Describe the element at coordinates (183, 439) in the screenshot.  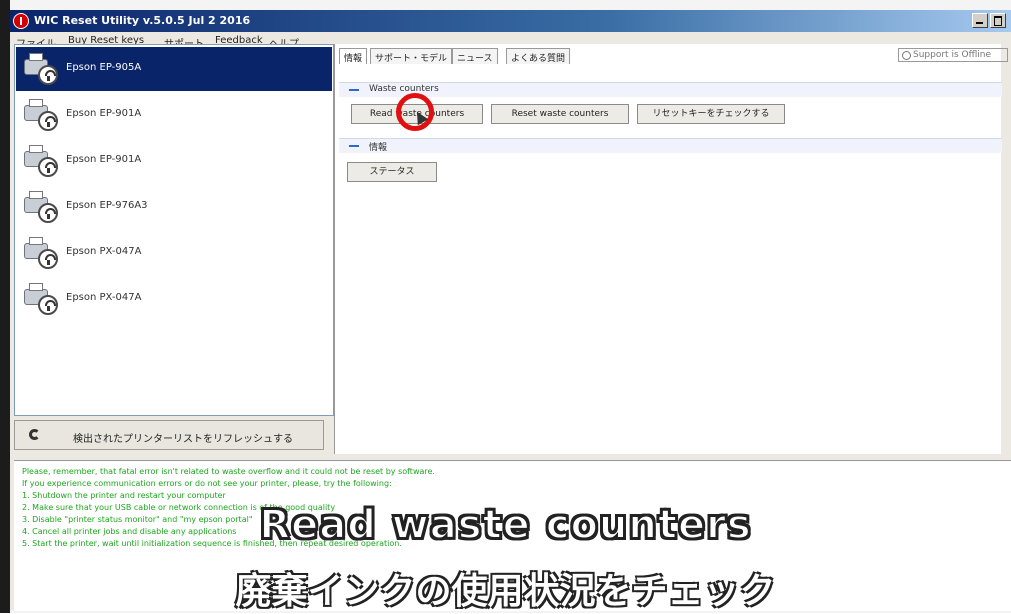
I see `refresh-label: 検出されたプリンターリストをリフレッシュする` at that location.